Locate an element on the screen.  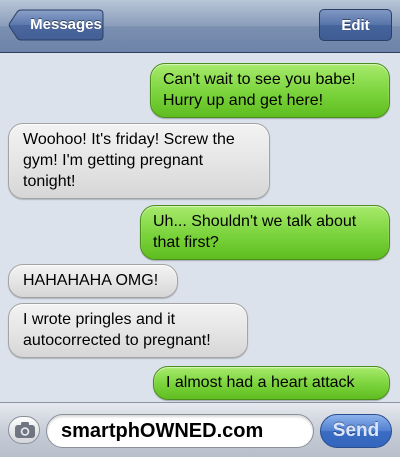
camera-button is located at coordinates (24, 430).